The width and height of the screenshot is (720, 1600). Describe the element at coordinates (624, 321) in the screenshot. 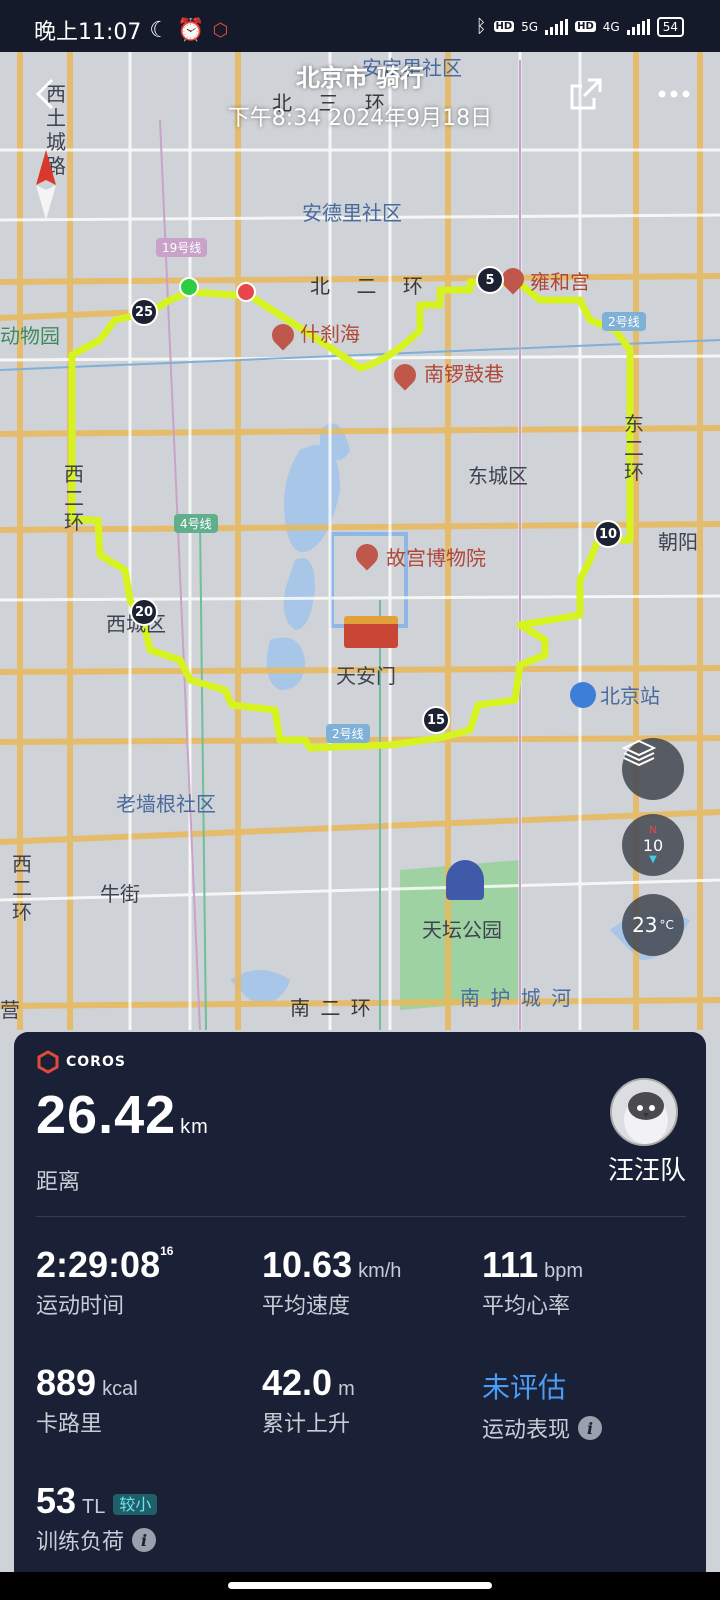

I see `metro-line-2-badge: 2号线` at that location.